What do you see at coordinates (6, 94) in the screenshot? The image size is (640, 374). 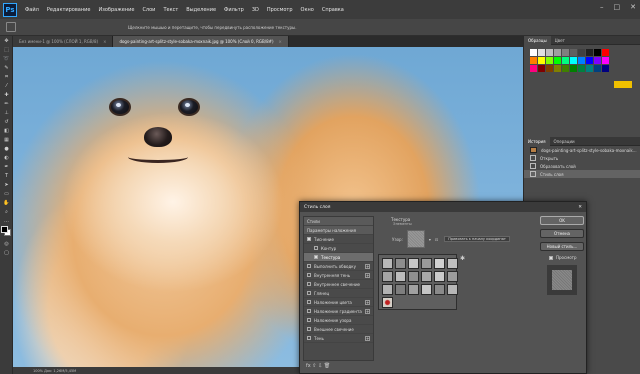 I see `healing-tool-icon: ✚` at bounding box center [6, 94].